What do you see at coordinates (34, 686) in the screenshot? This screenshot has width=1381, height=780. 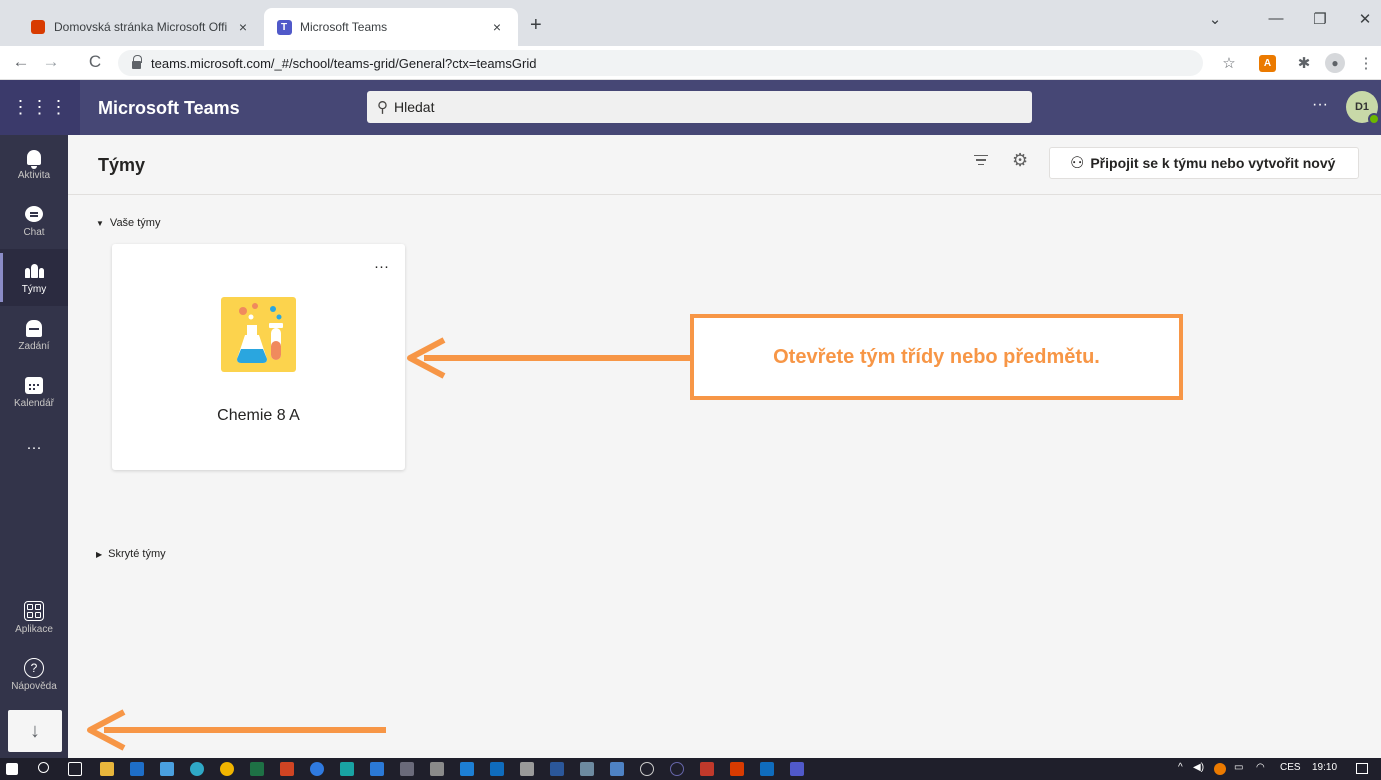 I see `rail-item-label: Nápověda` at bounding box center [34, 686].